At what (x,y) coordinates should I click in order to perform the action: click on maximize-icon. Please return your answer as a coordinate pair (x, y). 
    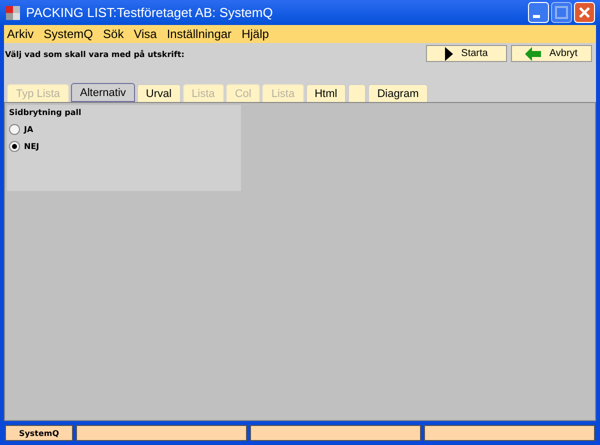
    Looking at the image, I should click on (561, 12).